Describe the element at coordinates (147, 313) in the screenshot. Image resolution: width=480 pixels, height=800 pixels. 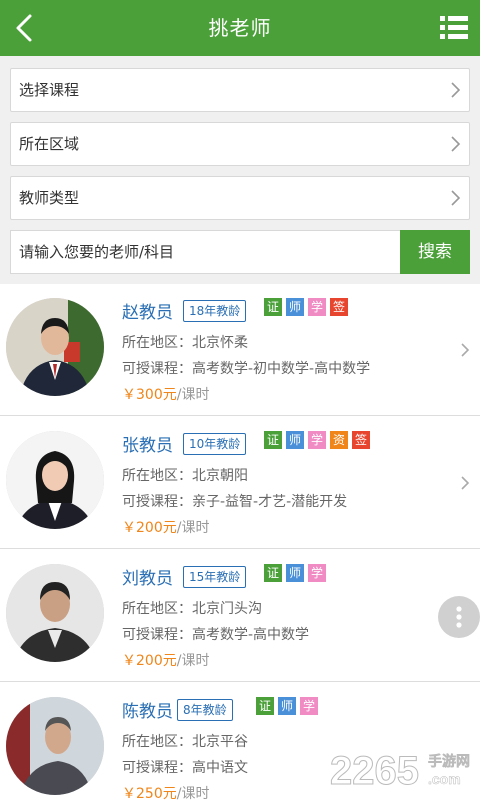
I see `teacher-name: 赵教员` at that location.